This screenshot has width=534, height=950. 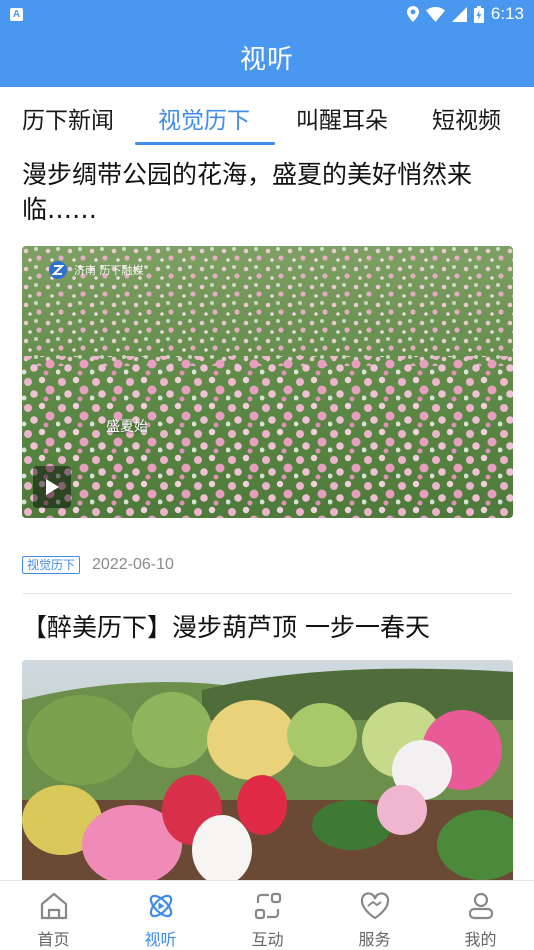 I want to click on category-tabs: 历下新闻 视觉历下 叫醒耳朵 短视频, so click(x=267, y=116).